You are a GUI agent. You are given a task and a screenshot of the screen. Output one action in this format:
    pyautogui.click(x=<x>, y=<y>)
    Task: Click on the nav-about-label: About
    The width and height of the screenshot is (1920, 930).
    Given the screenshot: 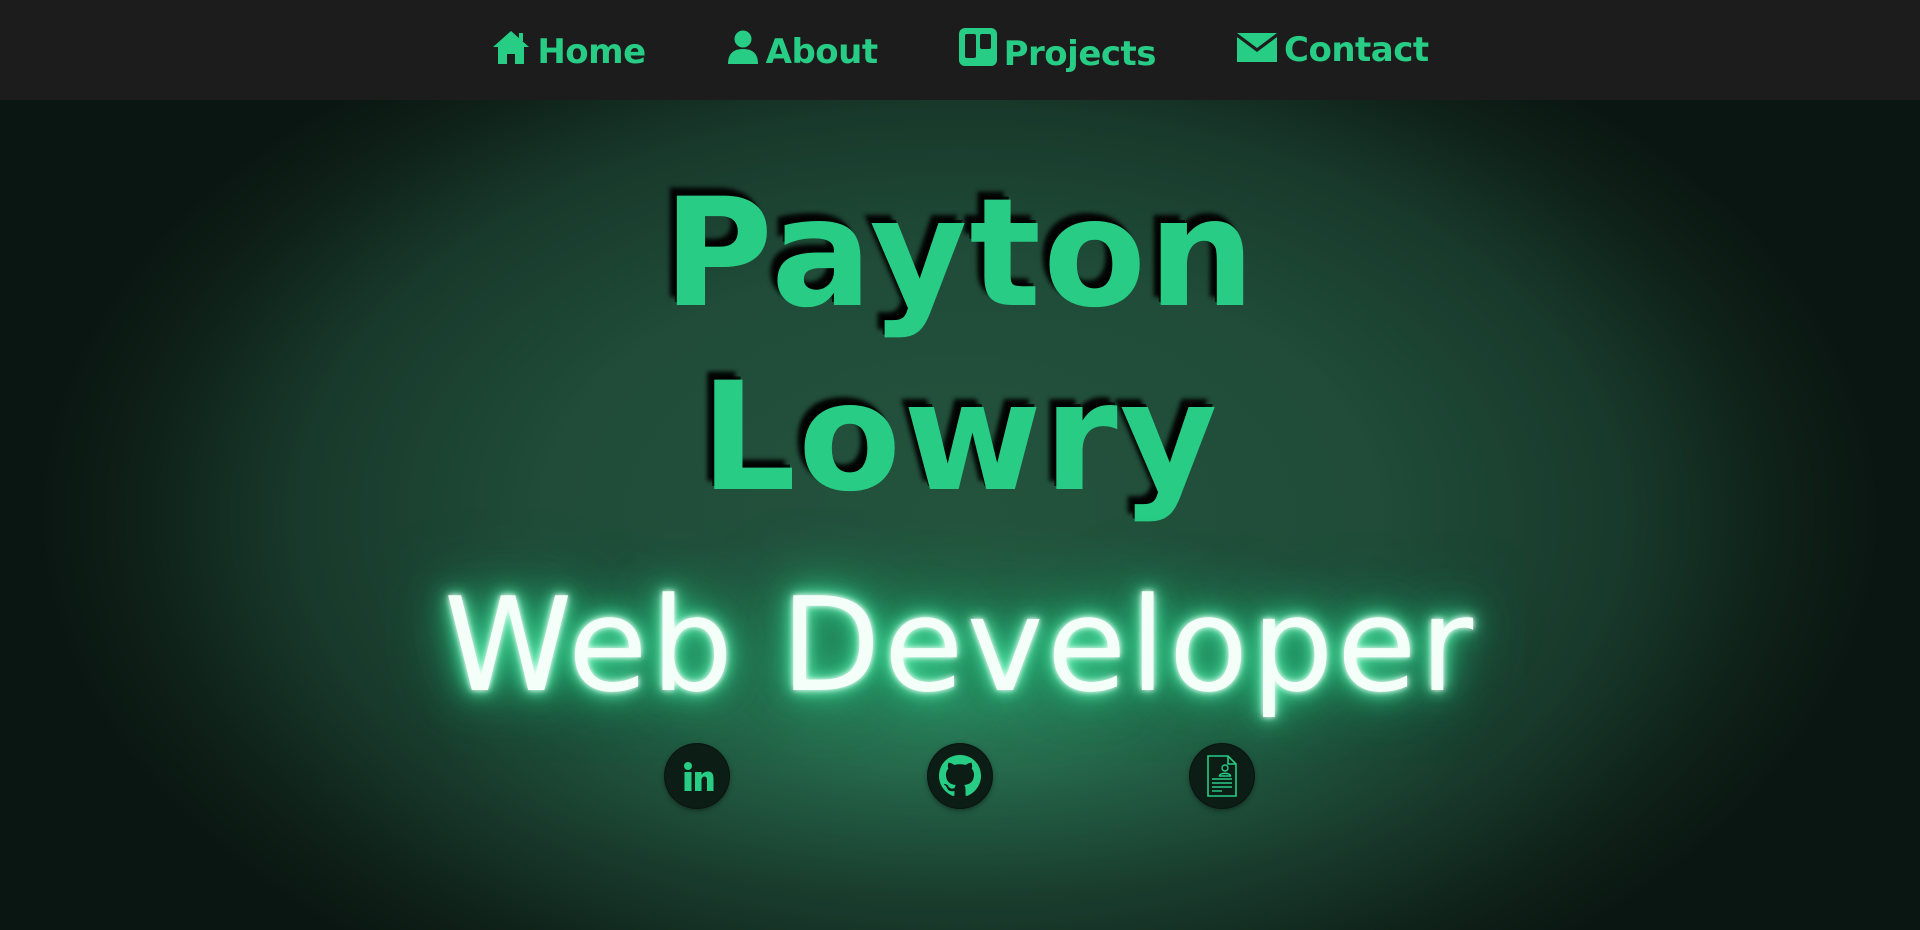 What is the action you would take?
    pyautogui.click(x=821, y=52)
    